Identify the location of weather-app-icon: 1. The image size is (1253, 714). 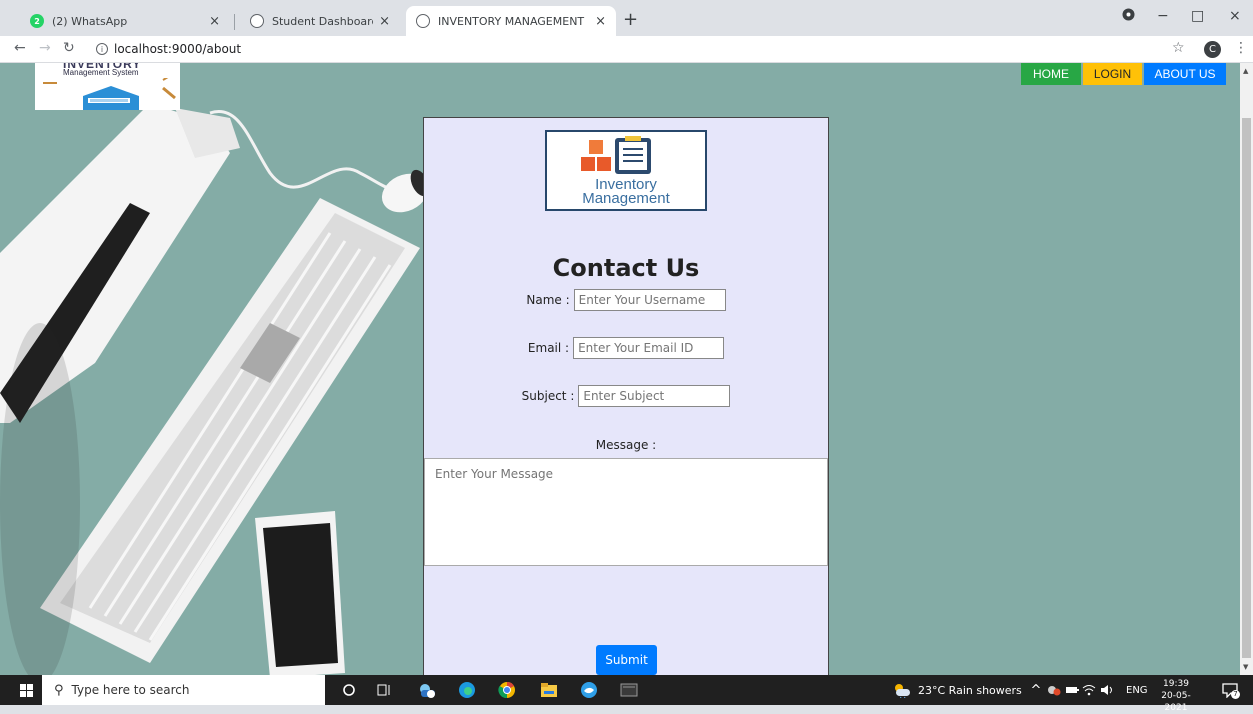
(427, 690).